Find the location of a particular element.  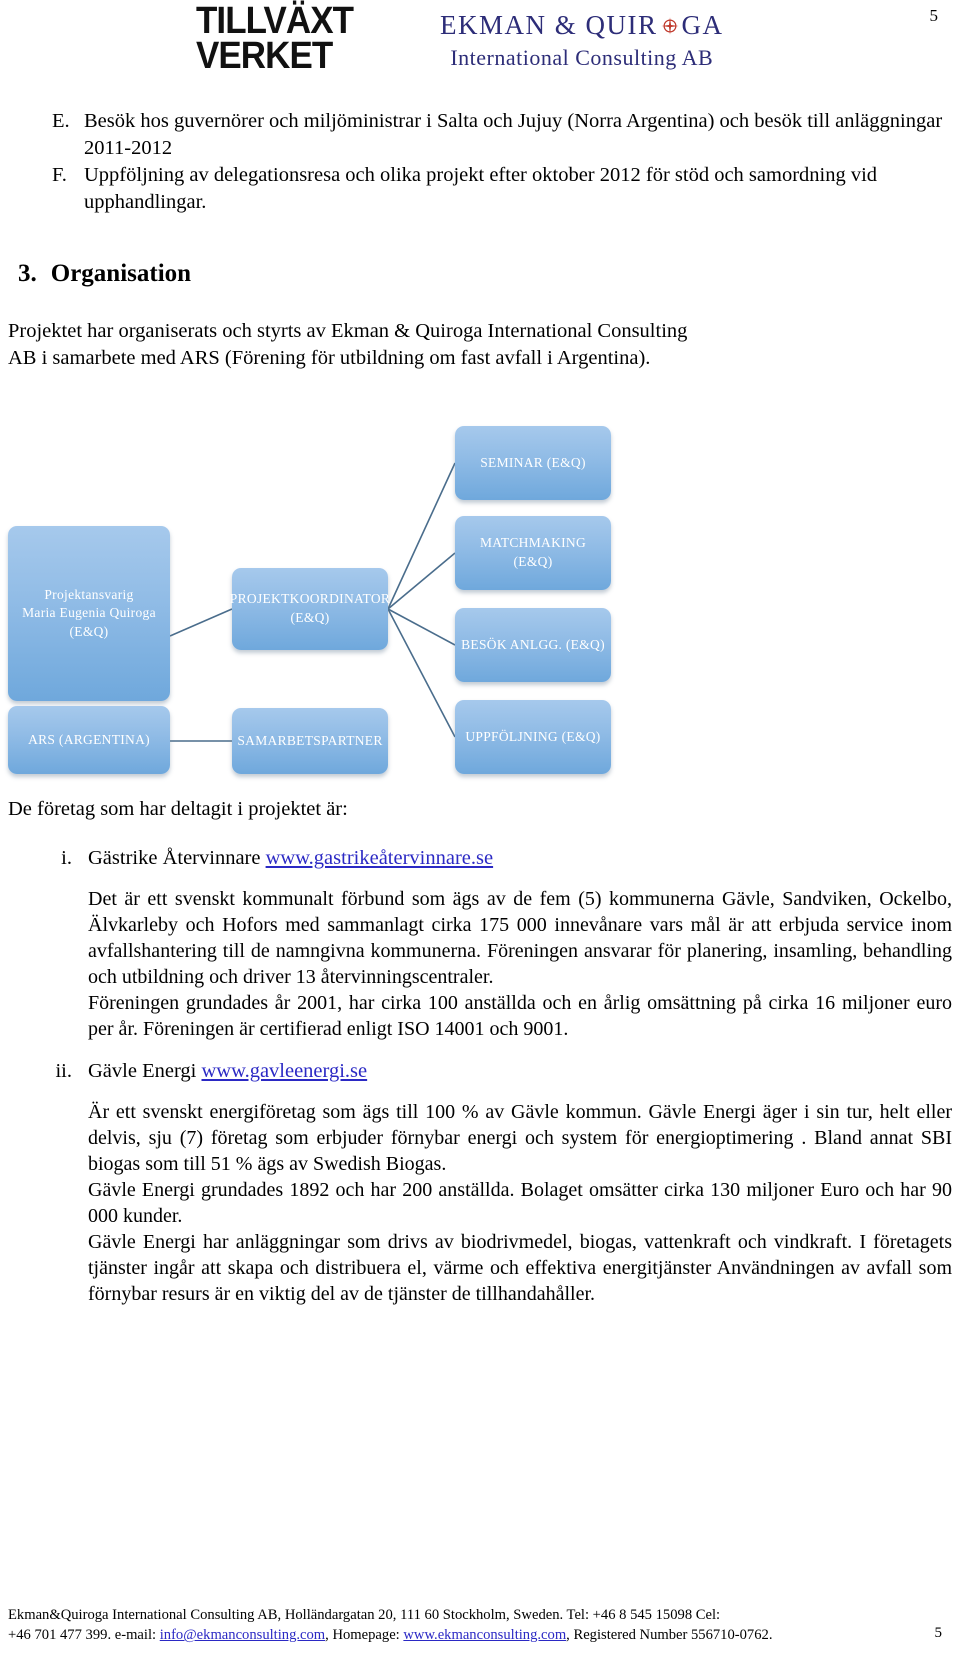

orgchart-node-uppfoljning: UPPFÖLJNING (E&Q) is located at coordinates (533, 737).